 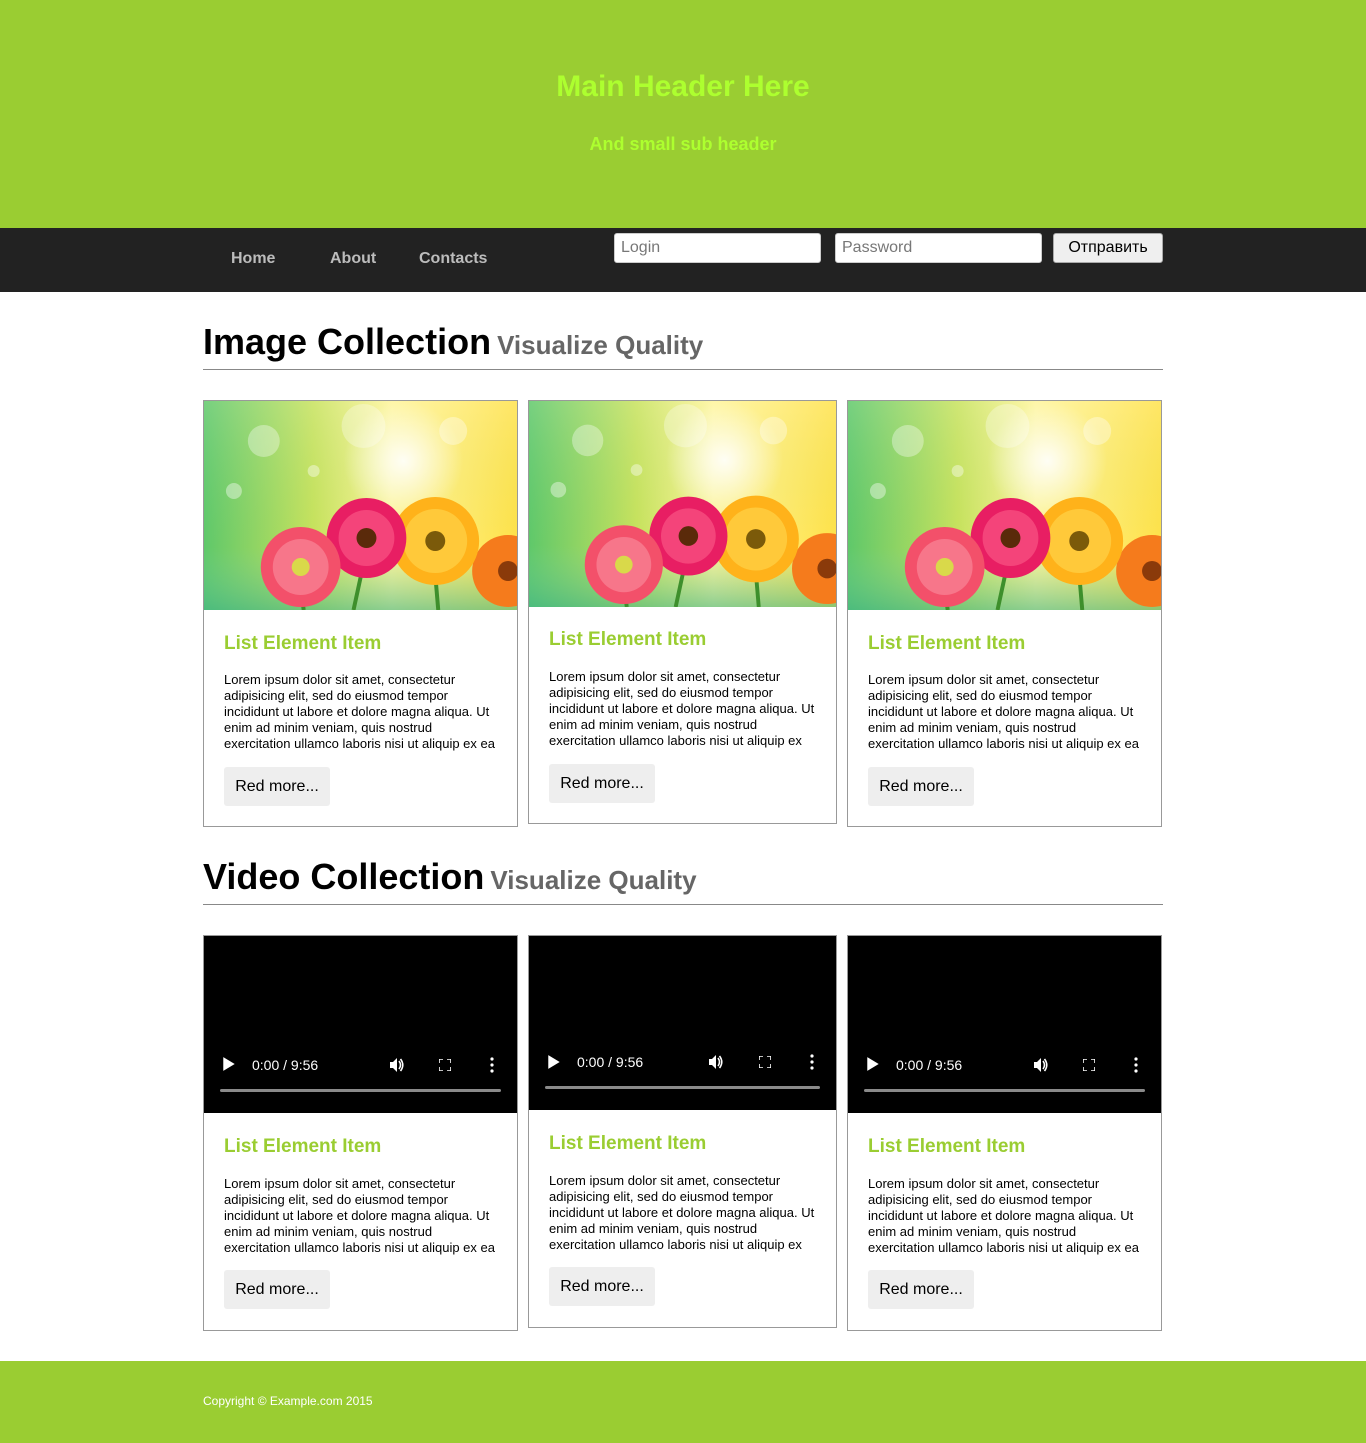 I want to click on nav-link-about: About, so click(x=353, y=259).